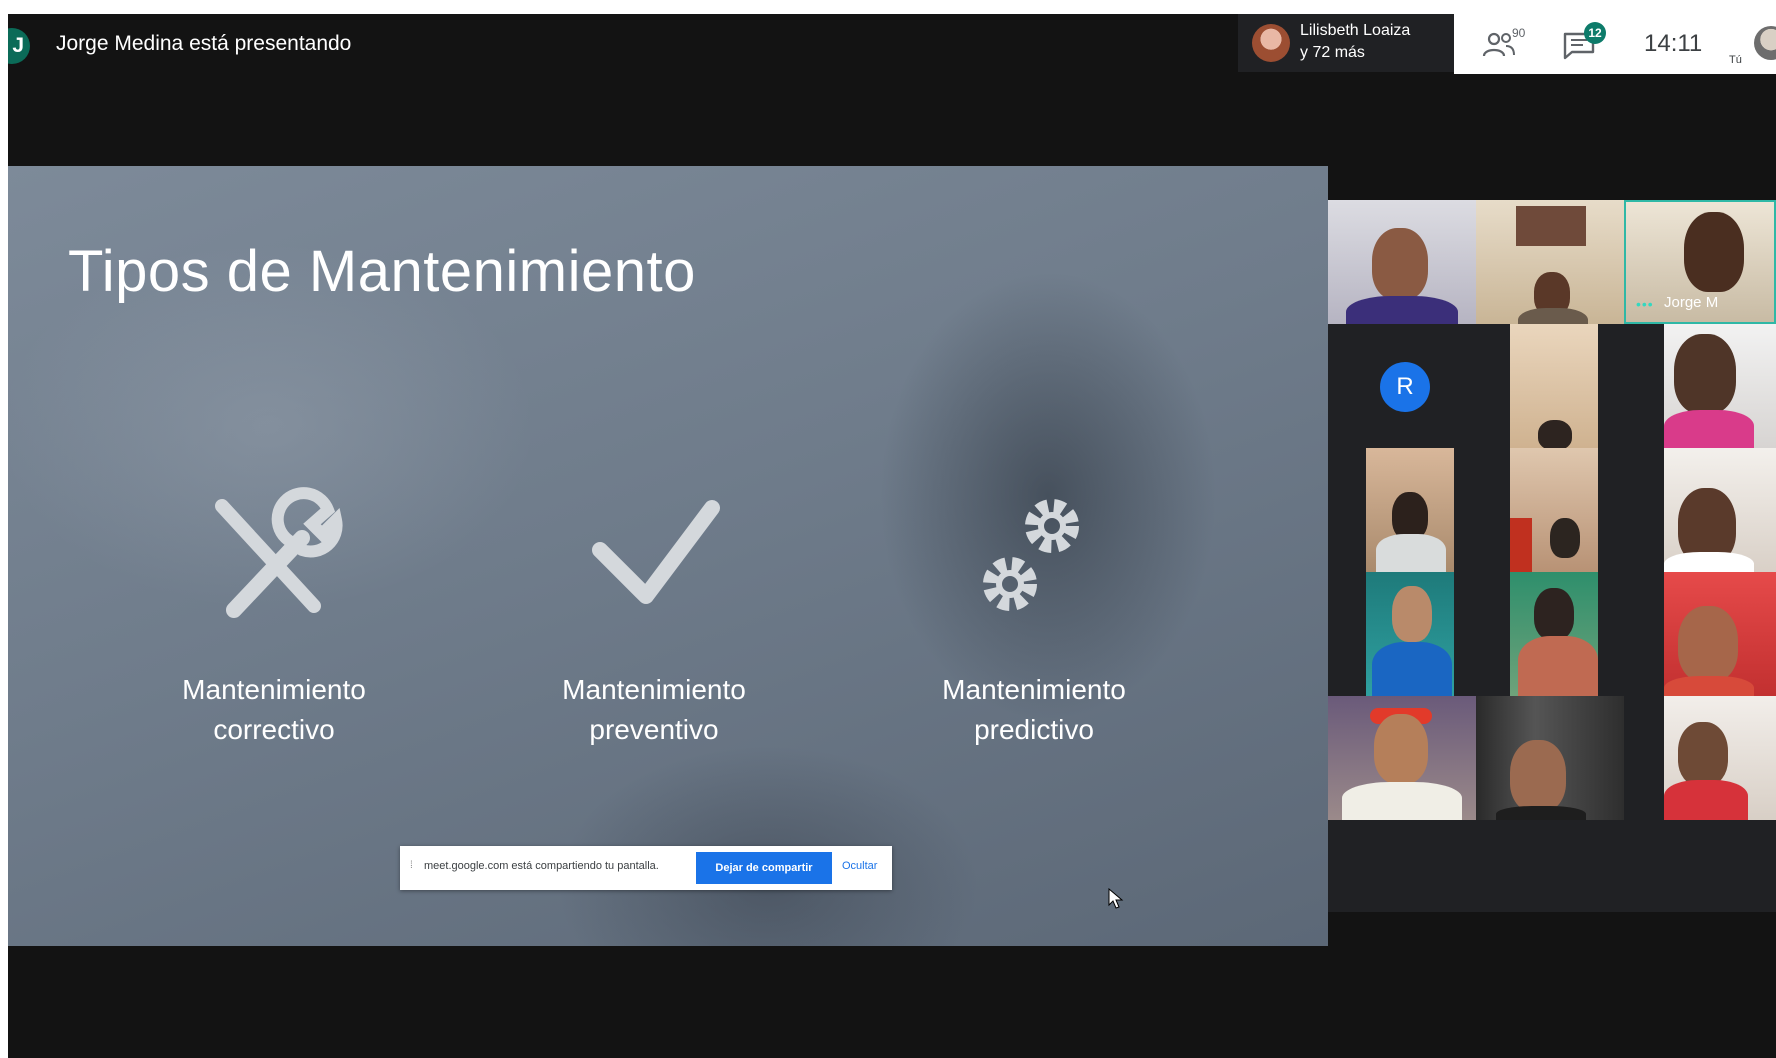 This screenshot has height=1058, width=1776. I want to click on category-correctivo: Mantenimiento correctivo, so click(274, 618).